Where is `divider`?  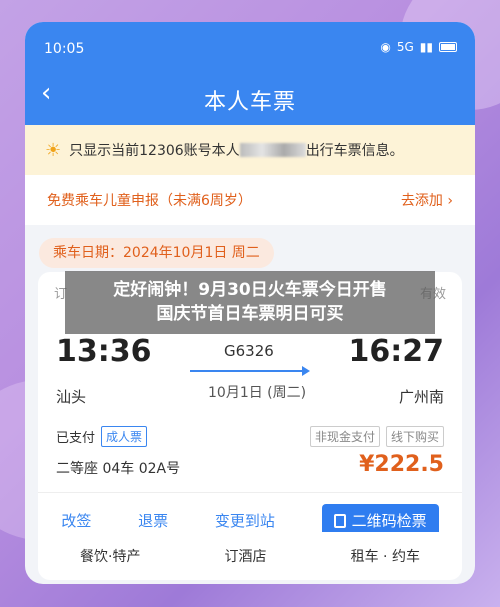
divider is located at coordinates (250, 492).